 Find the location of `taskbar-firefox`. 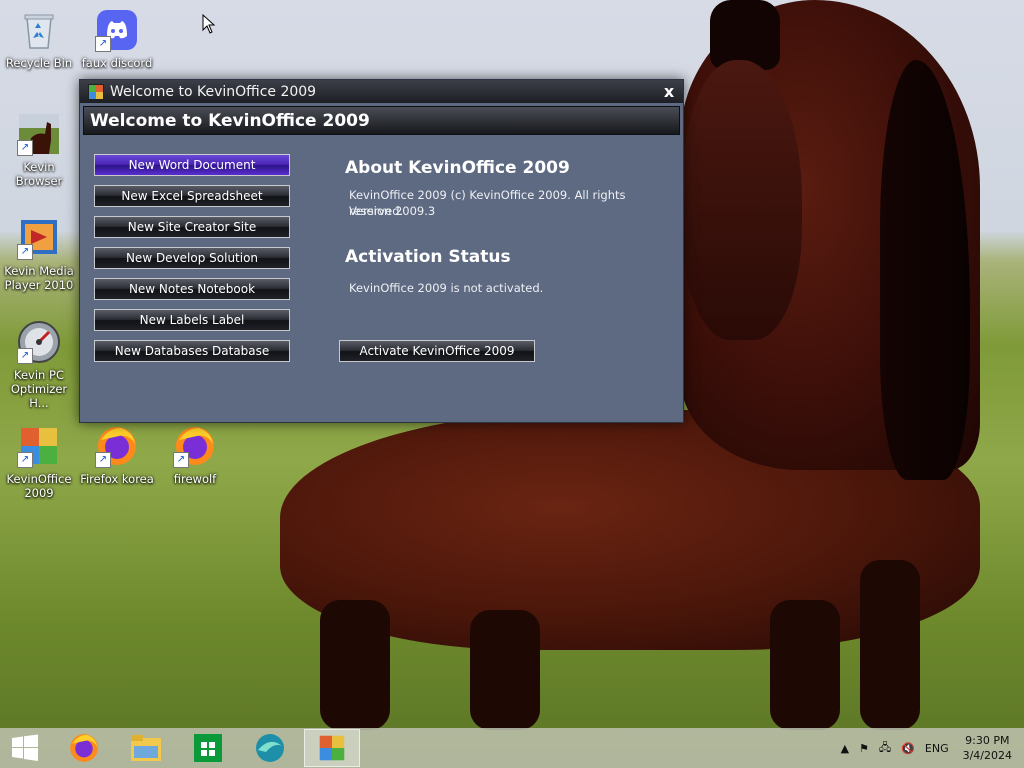

taskbar-firefox is located at coordinates (84, 748).